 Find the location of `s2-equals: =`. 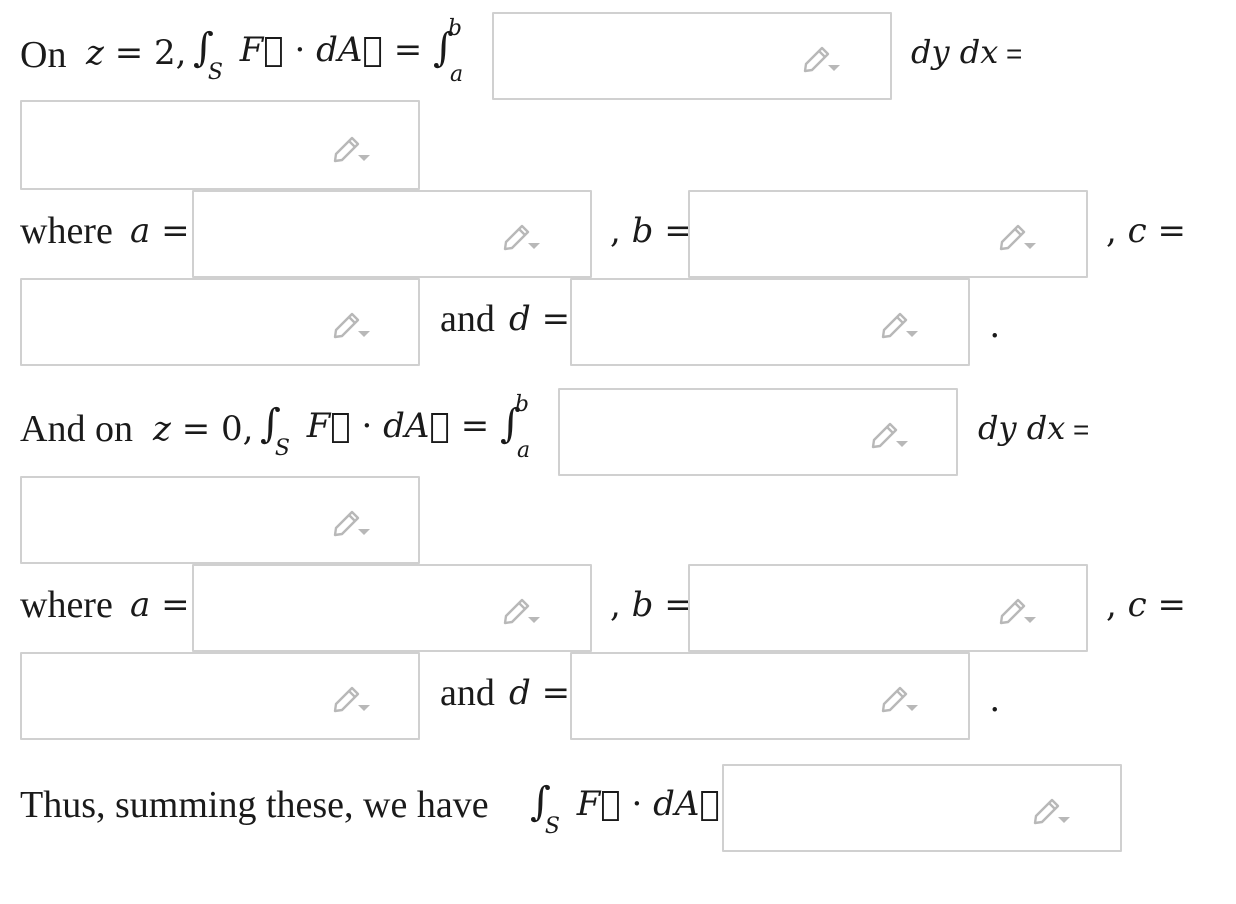

s2-equals: = is located at coordinates (1081, 429).